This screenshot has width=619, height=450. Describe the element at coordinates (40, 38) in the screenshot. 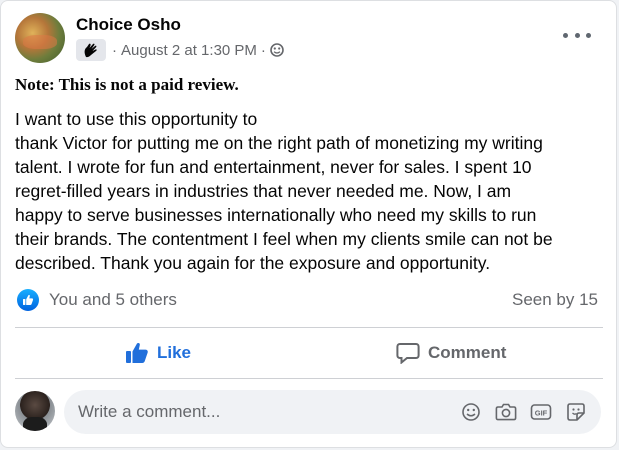

I see `author-avatar` at that location.